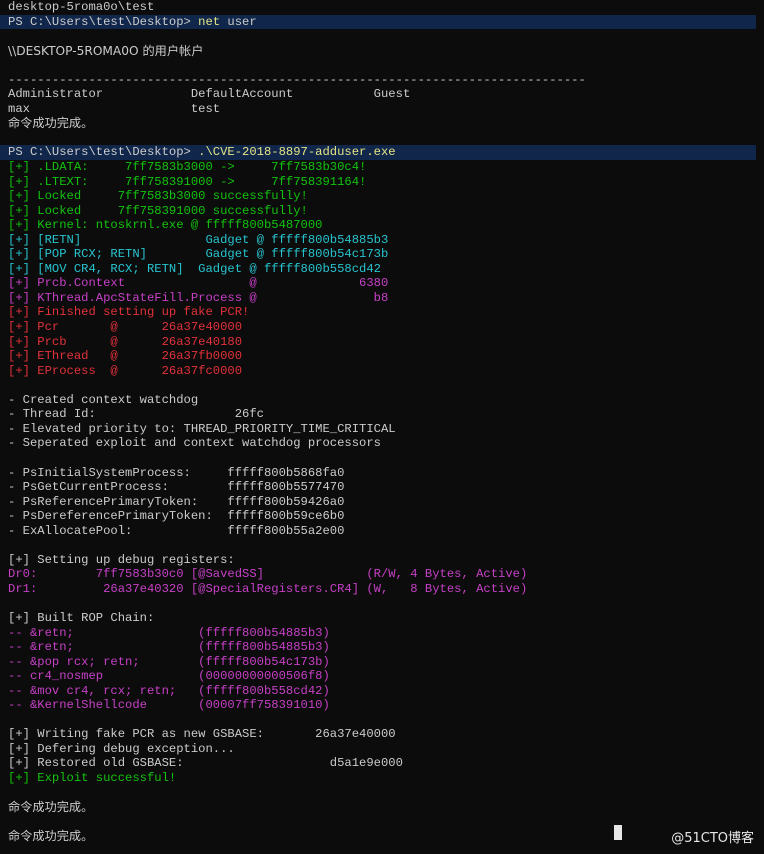 The height and width of the screenshot is (854, 764). Describe the element at coordinates (386, 400) in the screenshot. I see `output-line: - Created context watchdog` at that location.